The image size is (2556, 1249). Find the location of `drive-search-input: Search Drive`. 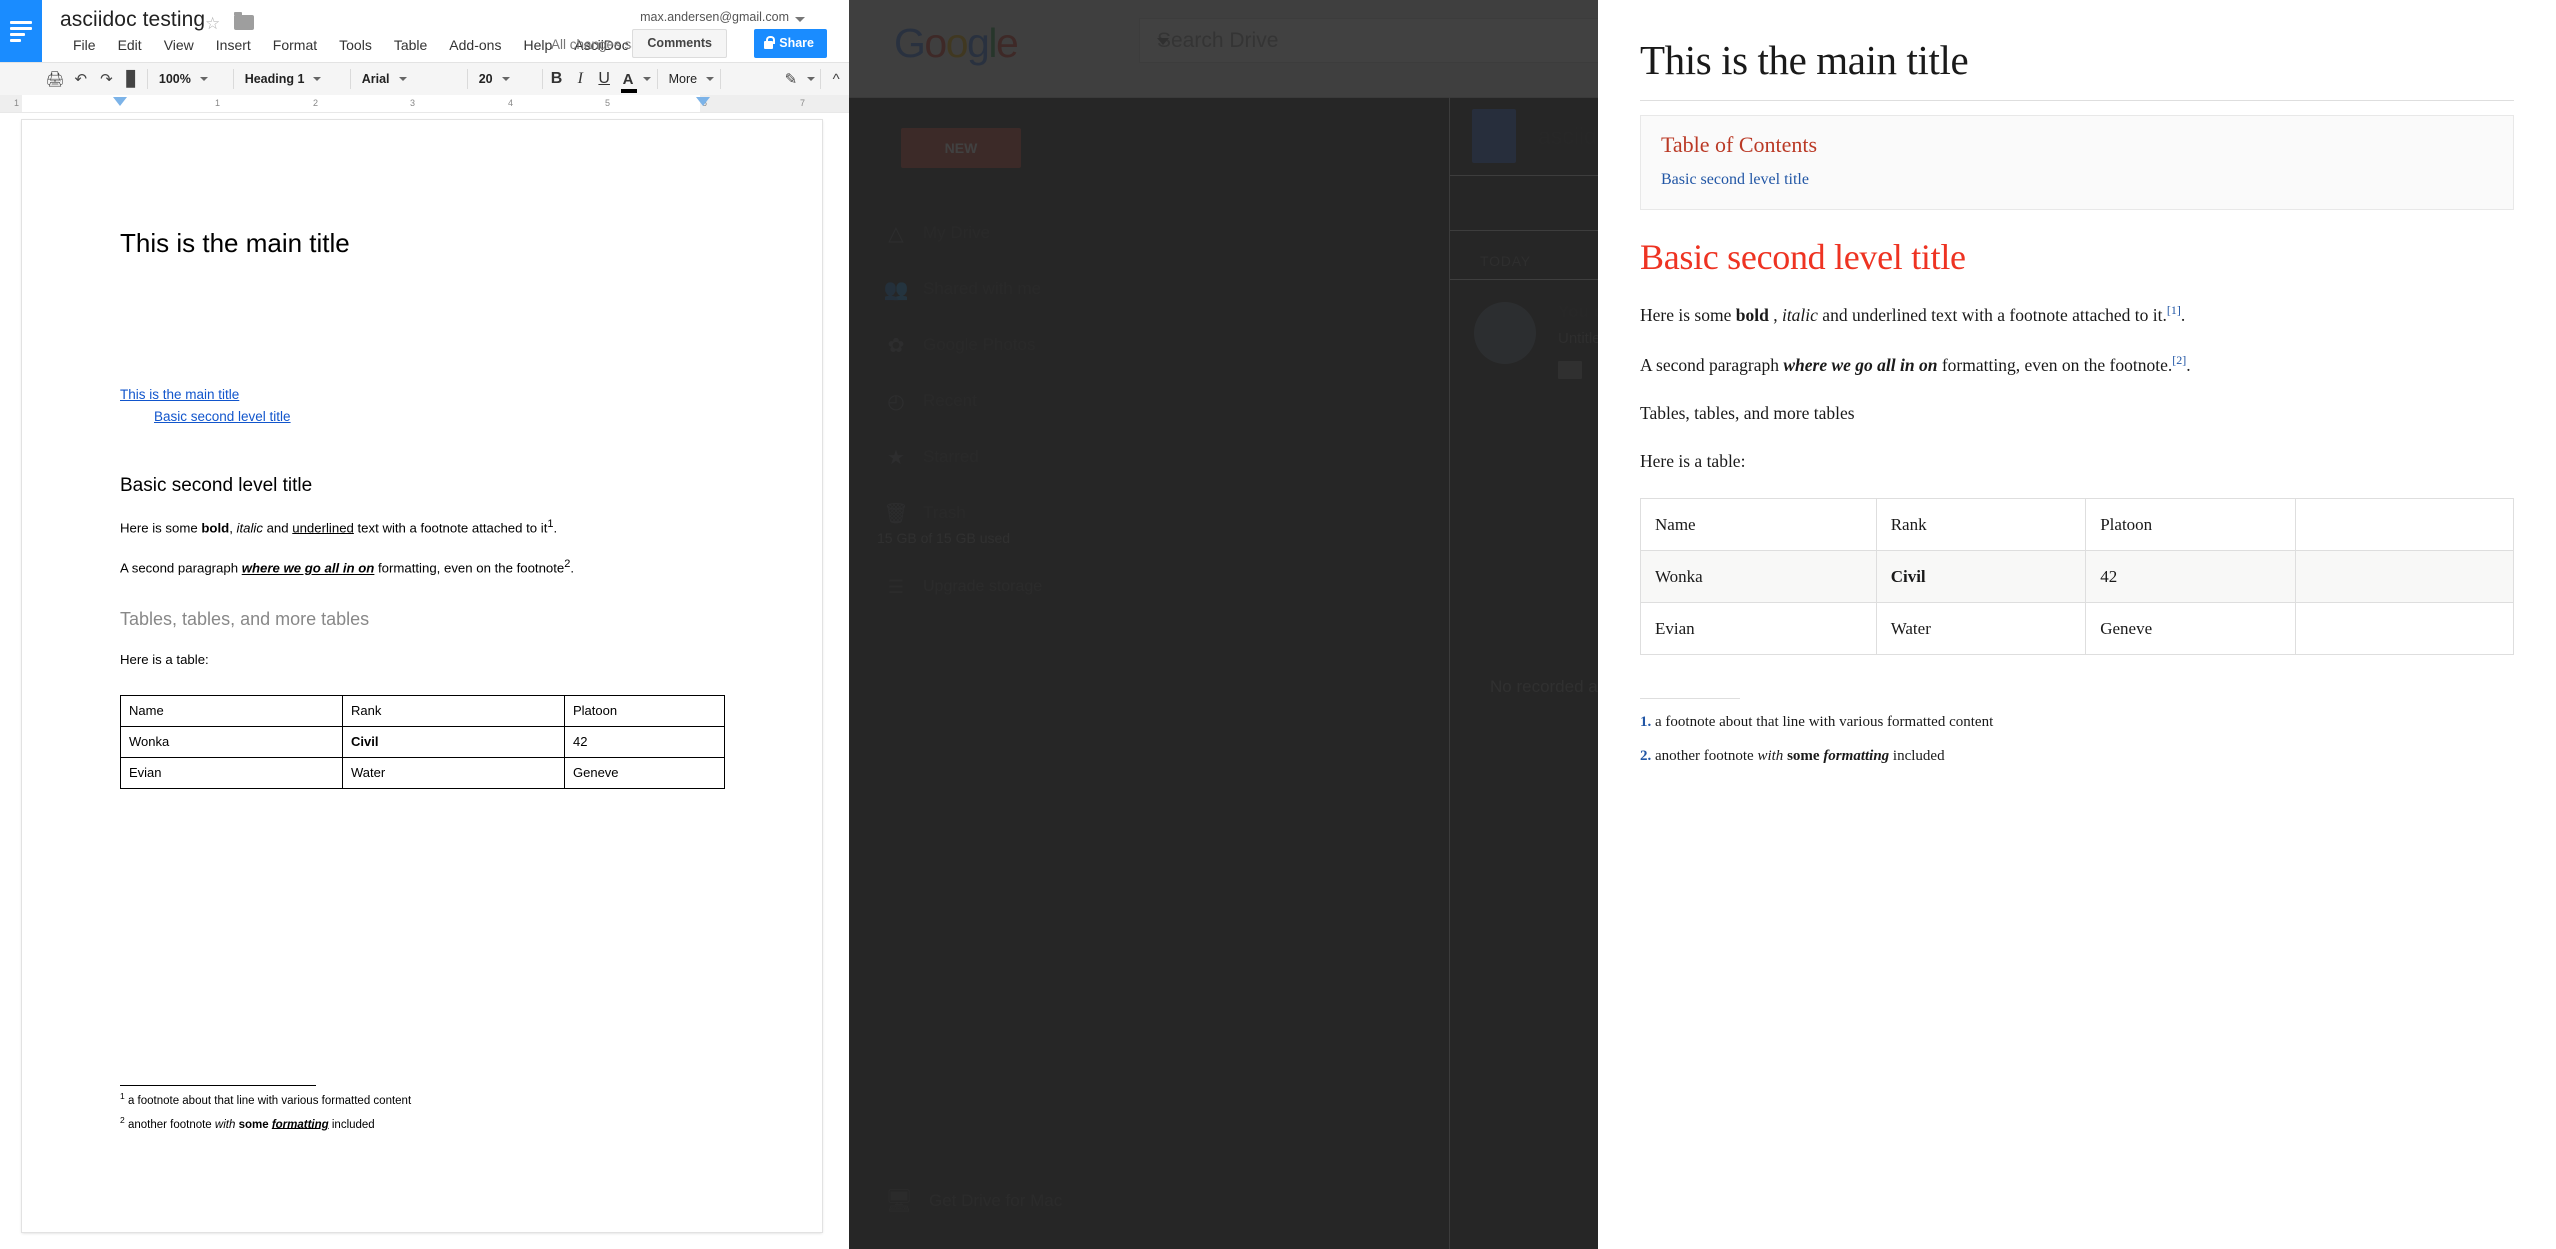

drive-search-input: Search Drive is located at coordinates (1368, 40).